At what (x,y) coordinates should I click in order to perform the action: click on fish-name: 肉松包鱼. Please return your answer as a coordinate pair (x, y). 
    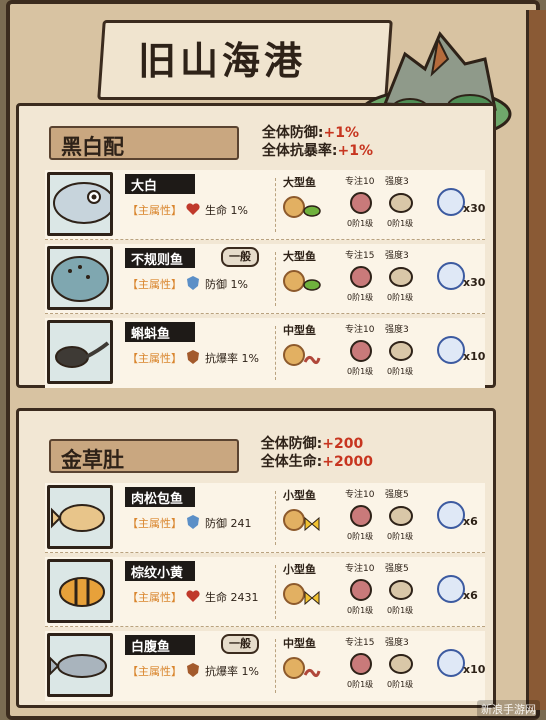
    Looking at the image, I should click on (160, 497).